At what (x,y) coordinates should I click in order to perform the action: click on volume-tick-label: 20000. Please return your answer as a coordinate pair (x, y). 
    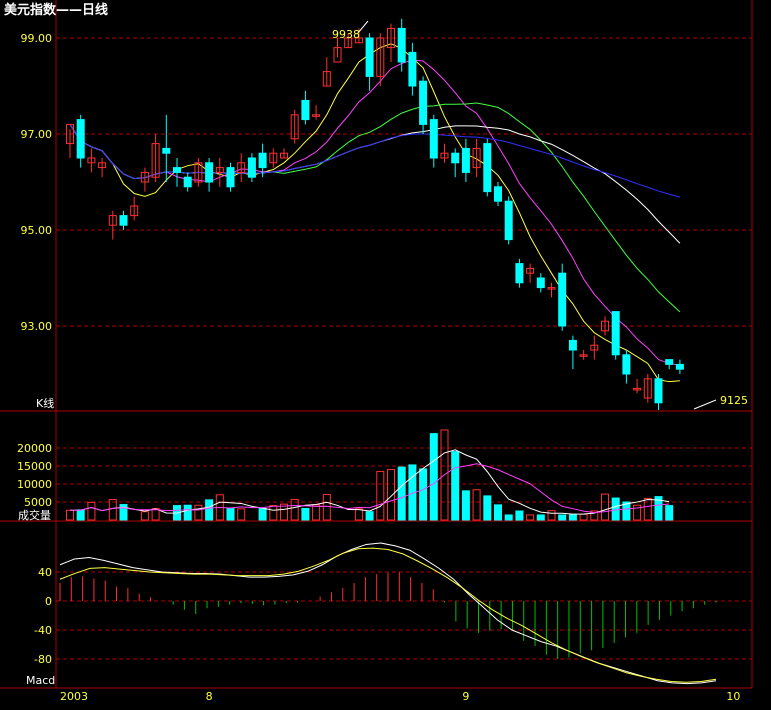
    Looking at the image, I should click on (34, 448).